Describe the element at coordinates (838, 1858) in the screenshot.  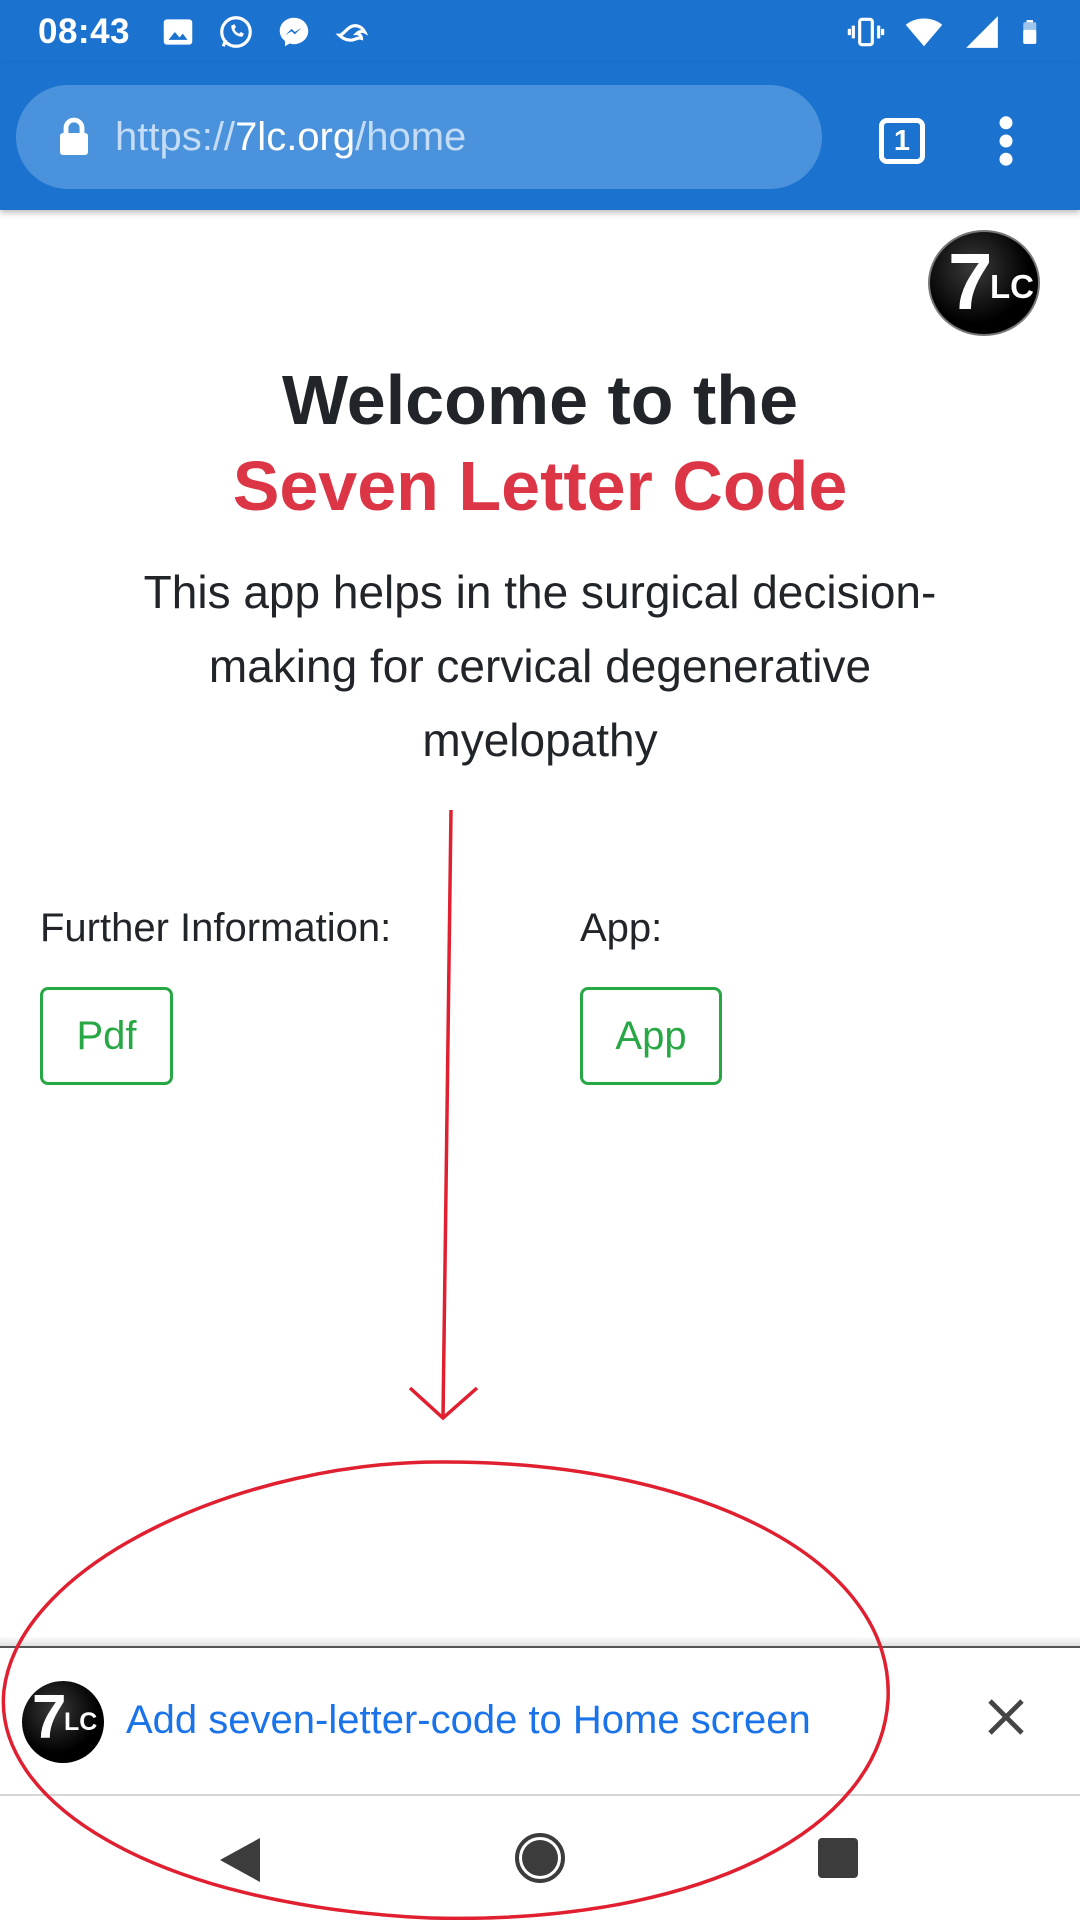
I see `recents-icon` at that location.